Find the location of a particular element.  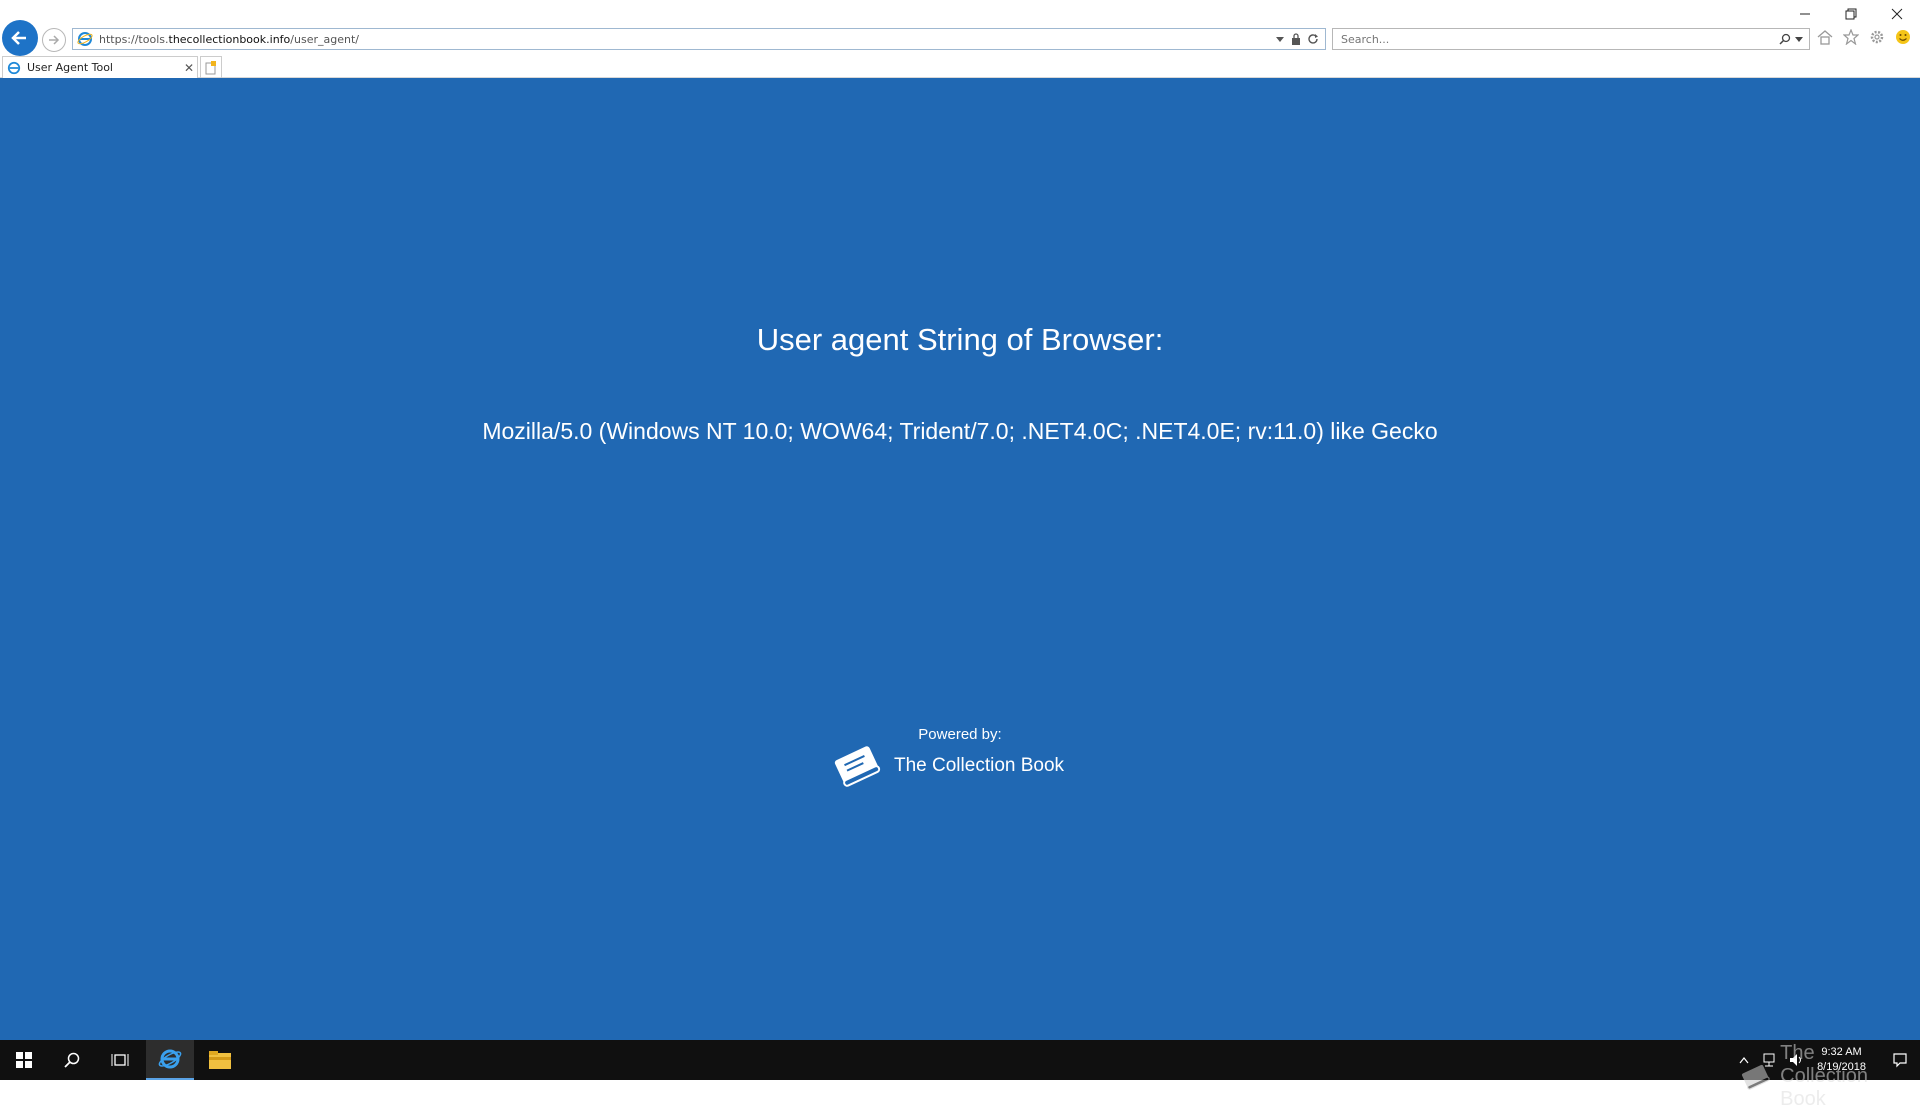

taskbar-file-explorer-button is located at coordinates (220, 1060).